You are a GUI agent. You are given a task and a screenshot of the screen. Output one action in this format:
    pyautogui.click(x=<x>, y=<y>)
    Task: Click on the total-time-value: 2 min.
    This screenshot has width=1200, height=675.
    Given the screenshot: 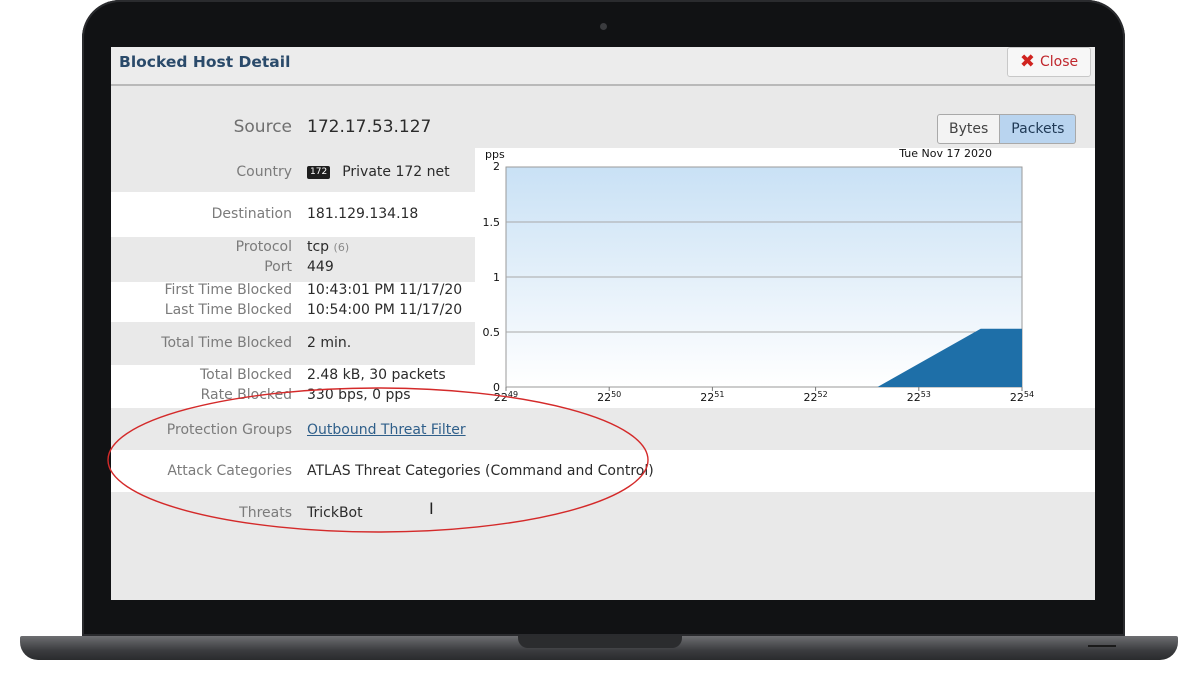 What is the action you would take?
    pyautogui.click(x=329, y=343)
    